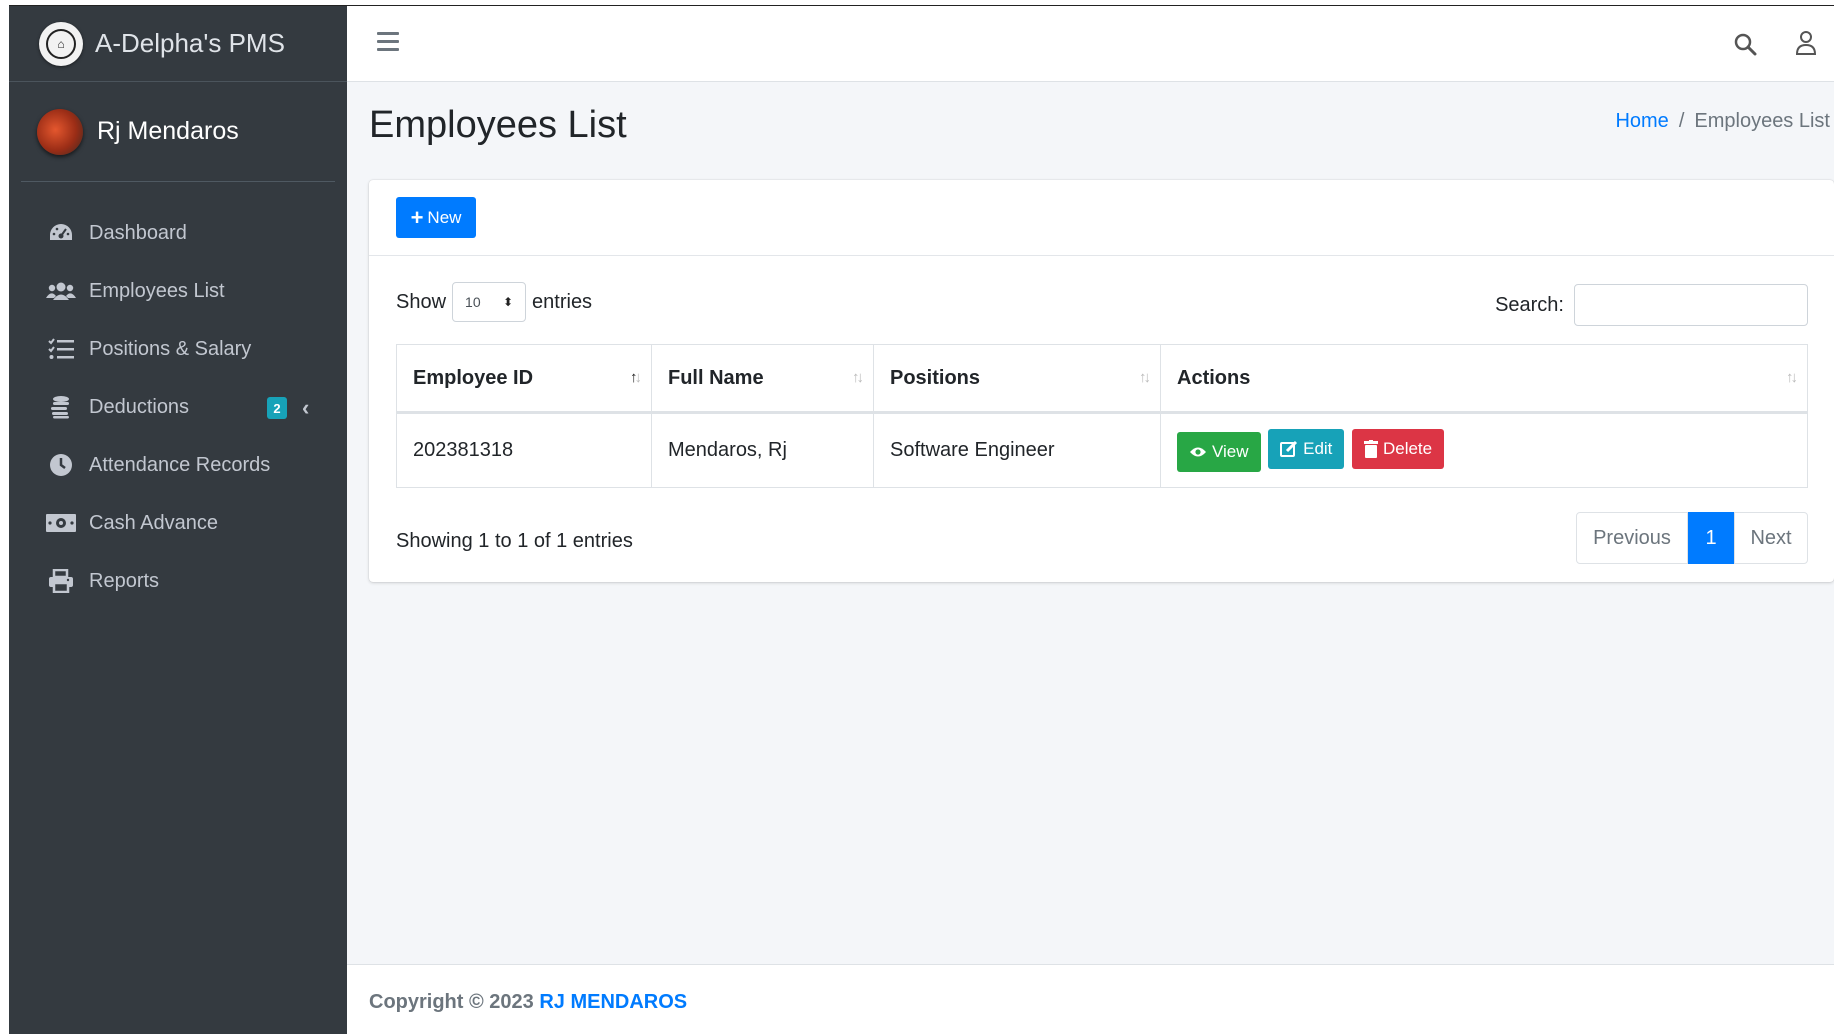  I want to click on main-footer: Copyright © 2023 RJ MENDAROS, so click(1090, 999).